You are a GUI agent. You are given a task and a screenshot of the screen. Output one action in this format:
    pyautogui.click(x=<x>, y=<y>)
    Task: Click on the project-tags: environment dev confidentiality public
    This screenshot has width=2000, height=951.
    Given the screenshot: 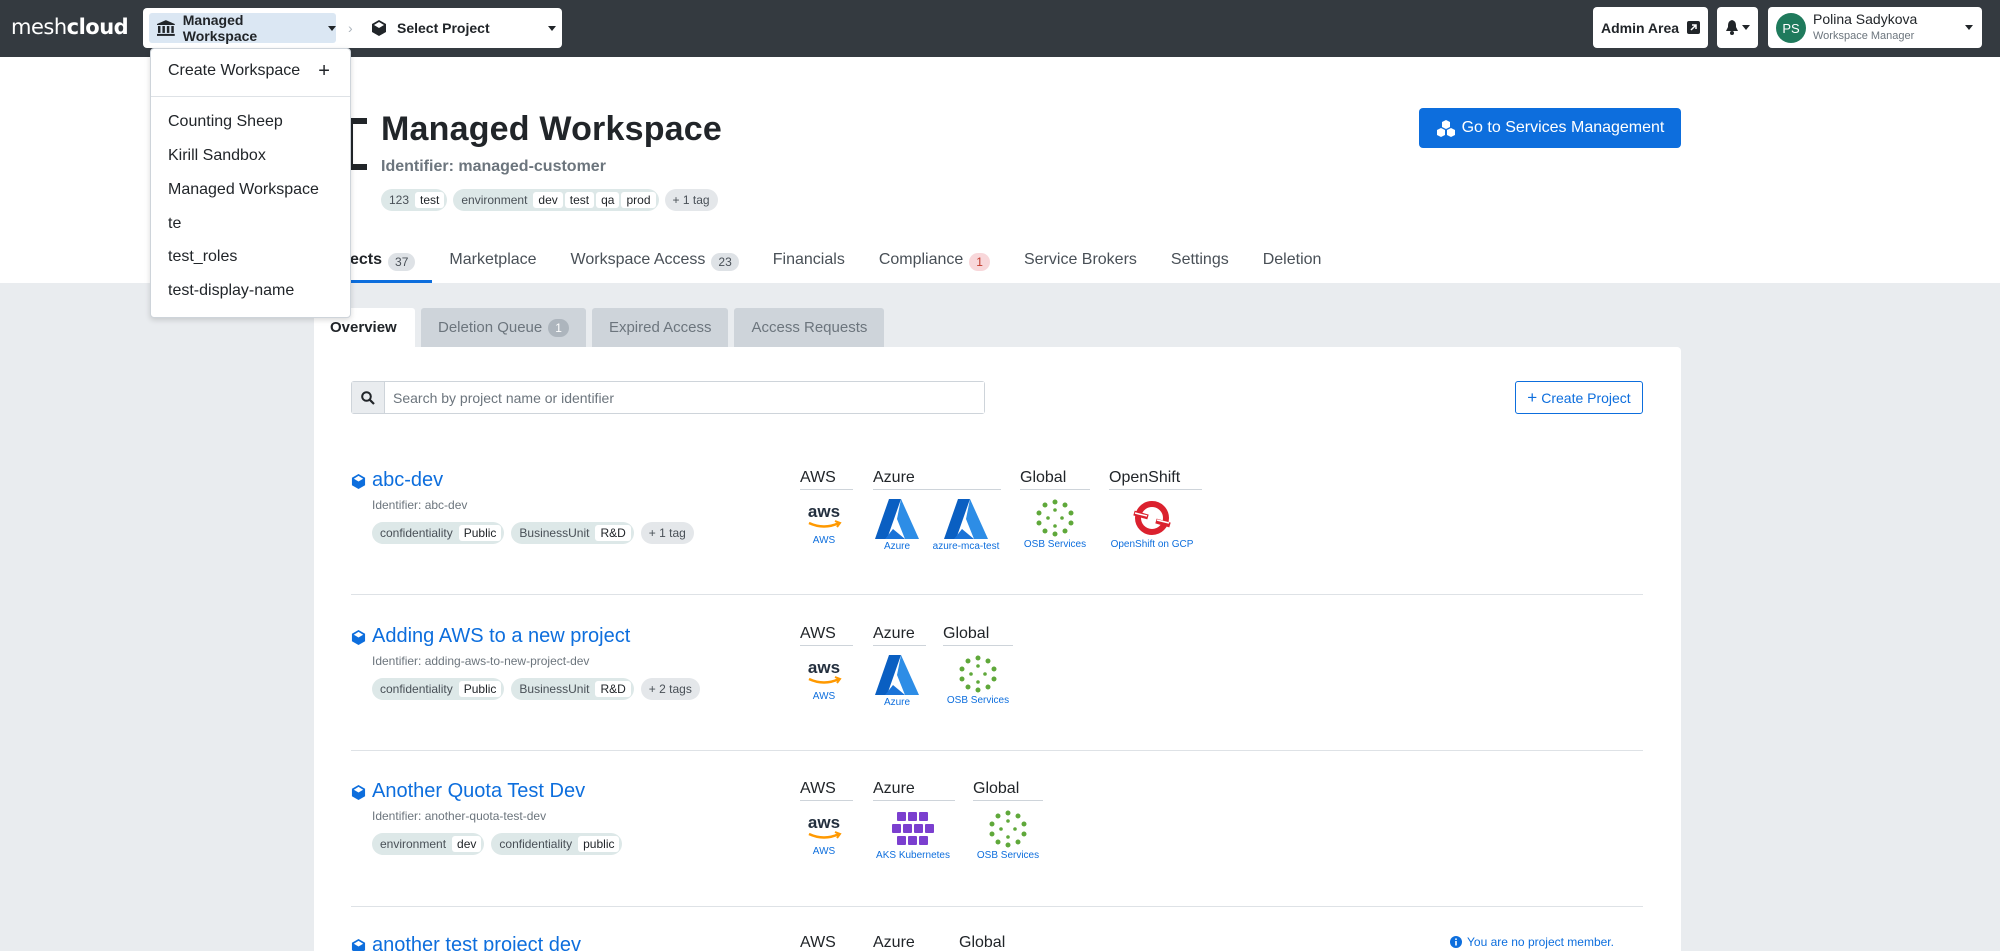 What is the action you would take?
    pyautogui.click(x=497, y=844)
    